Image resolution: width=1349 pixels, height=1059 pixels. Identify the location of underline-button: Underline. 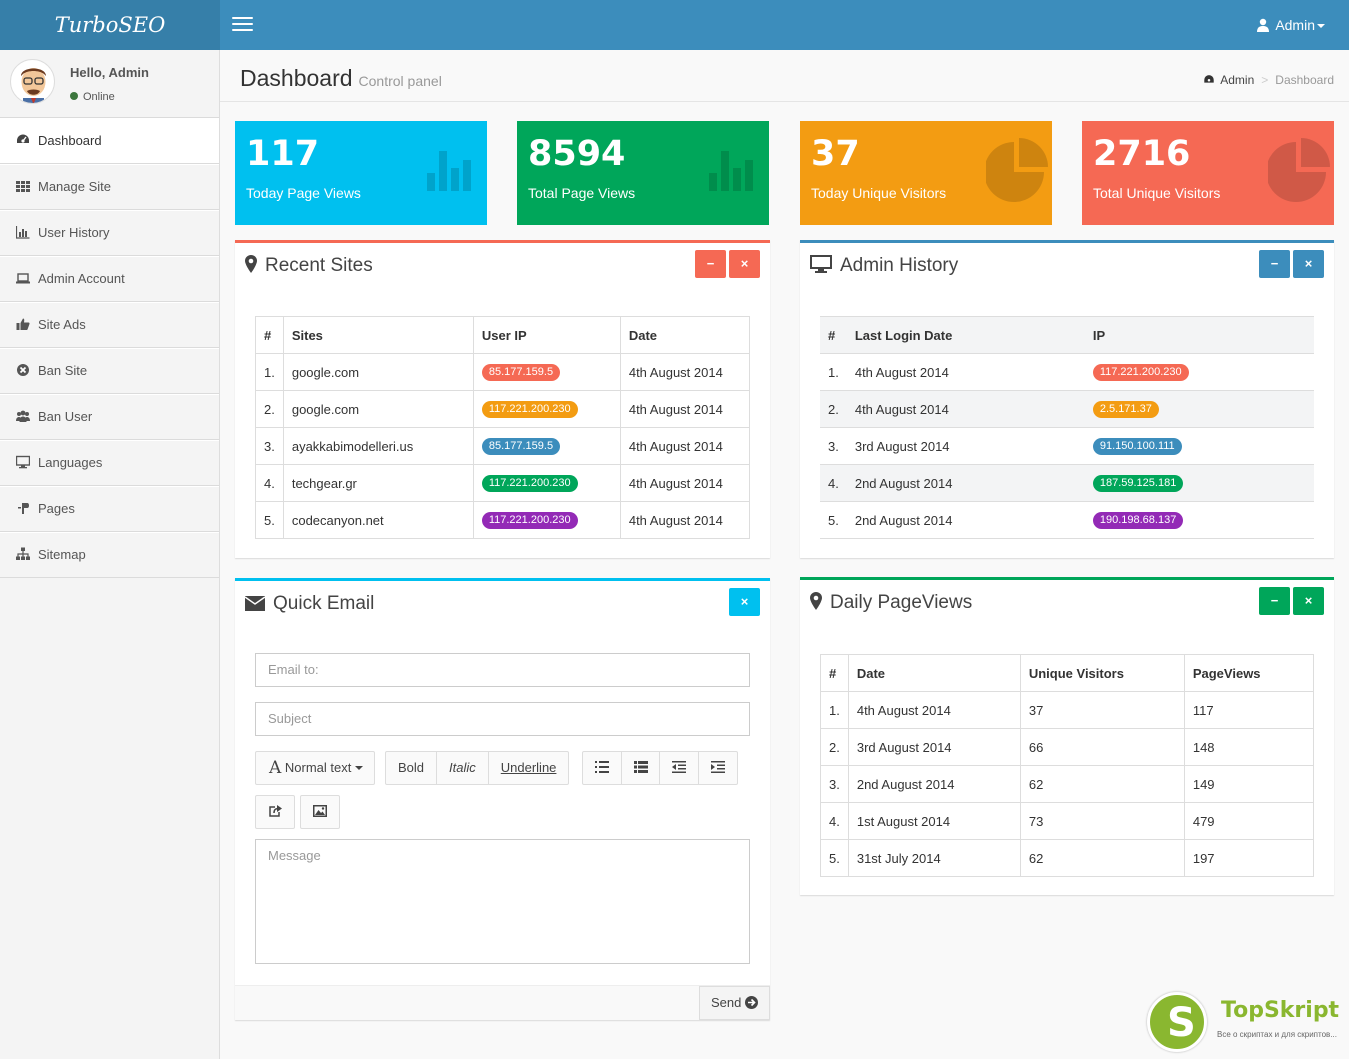
(529, 768).